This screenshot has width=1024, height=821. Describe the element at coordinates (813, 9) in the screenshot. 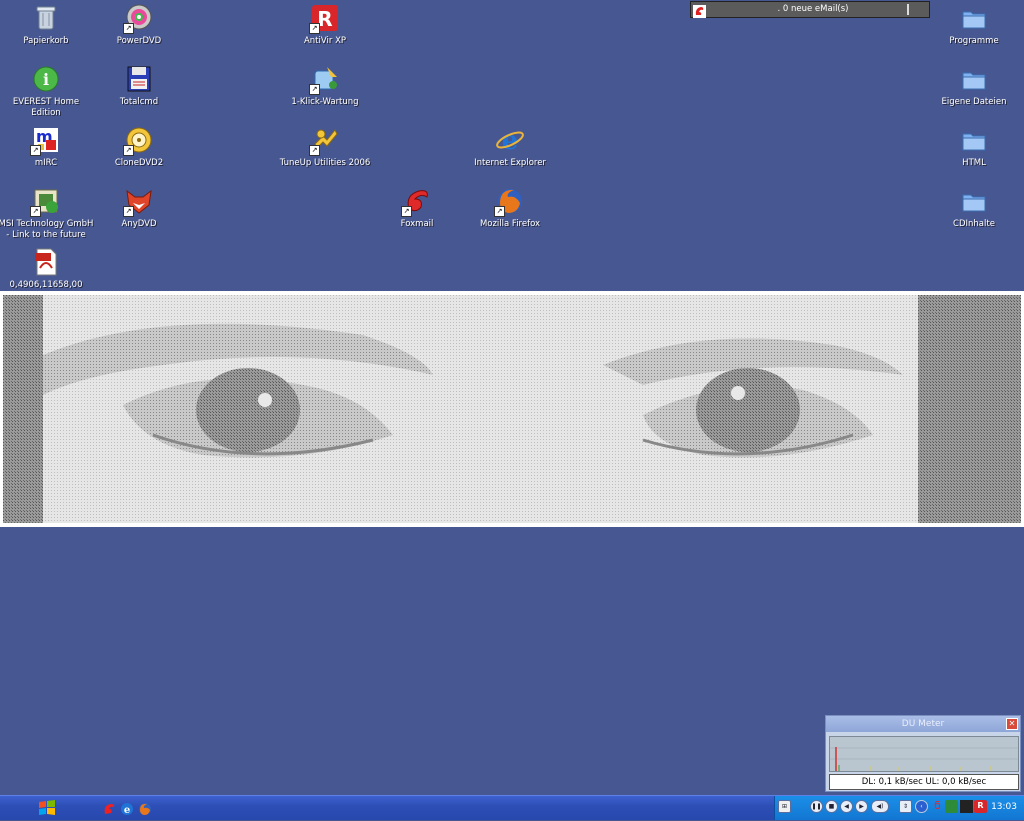

I see `mail-count-text: . 0 neue eMail(s)` at that location.